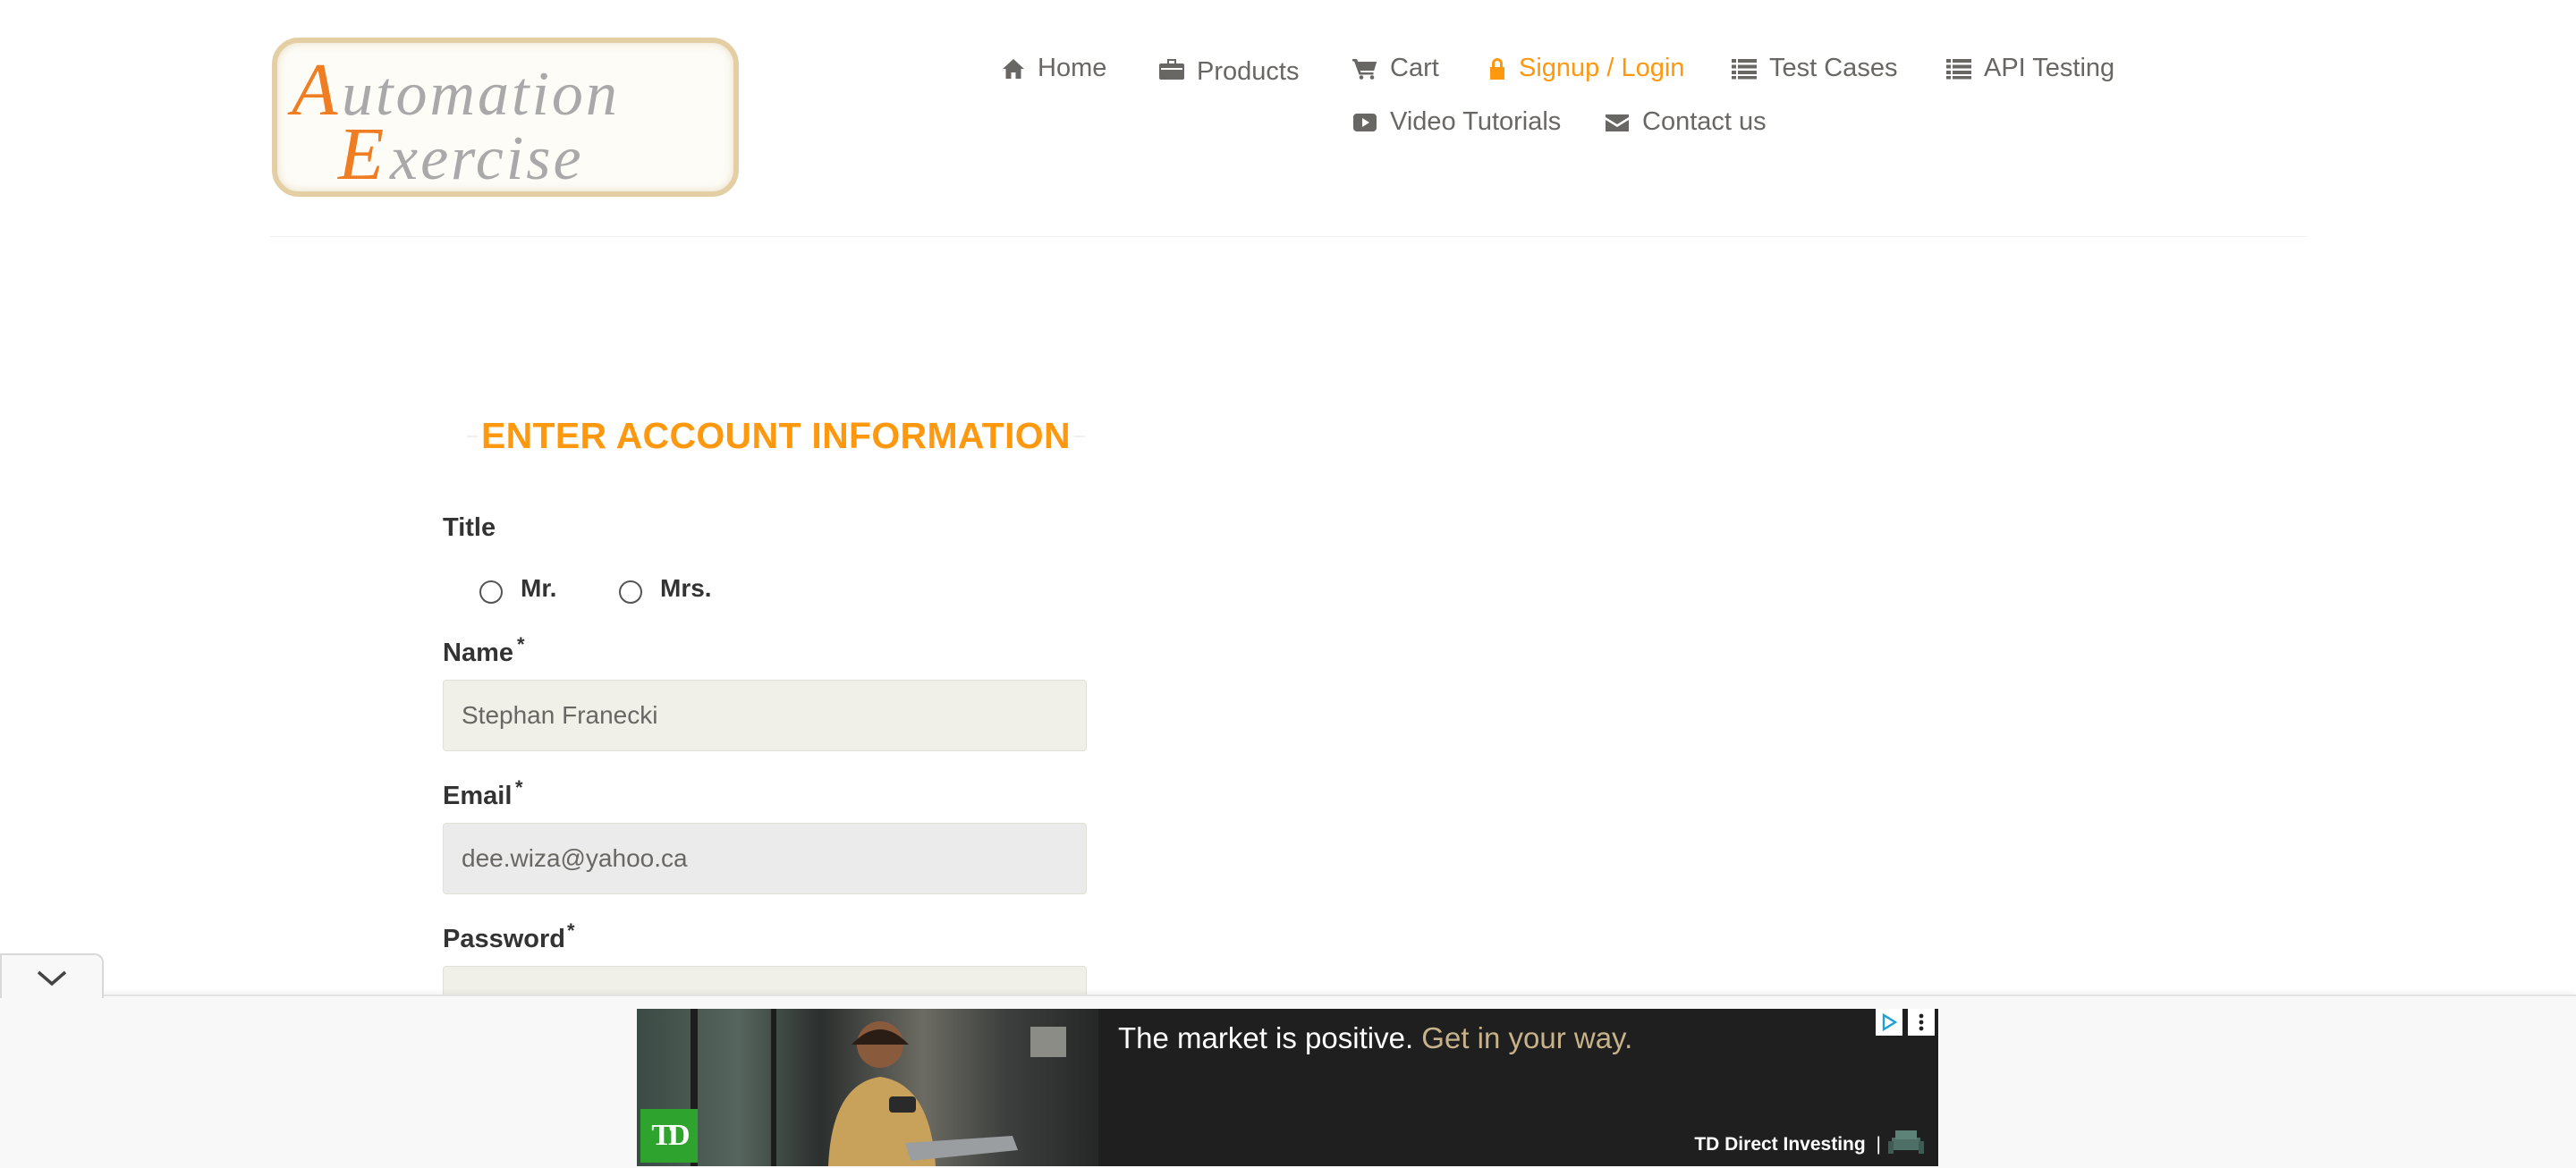 The image size is (2576, 1168). What do you see at coordinates (1833, 68) in the screenshot?
I see `nav-test-cases-label: Test Cases` at bounding box center [1833, 68].